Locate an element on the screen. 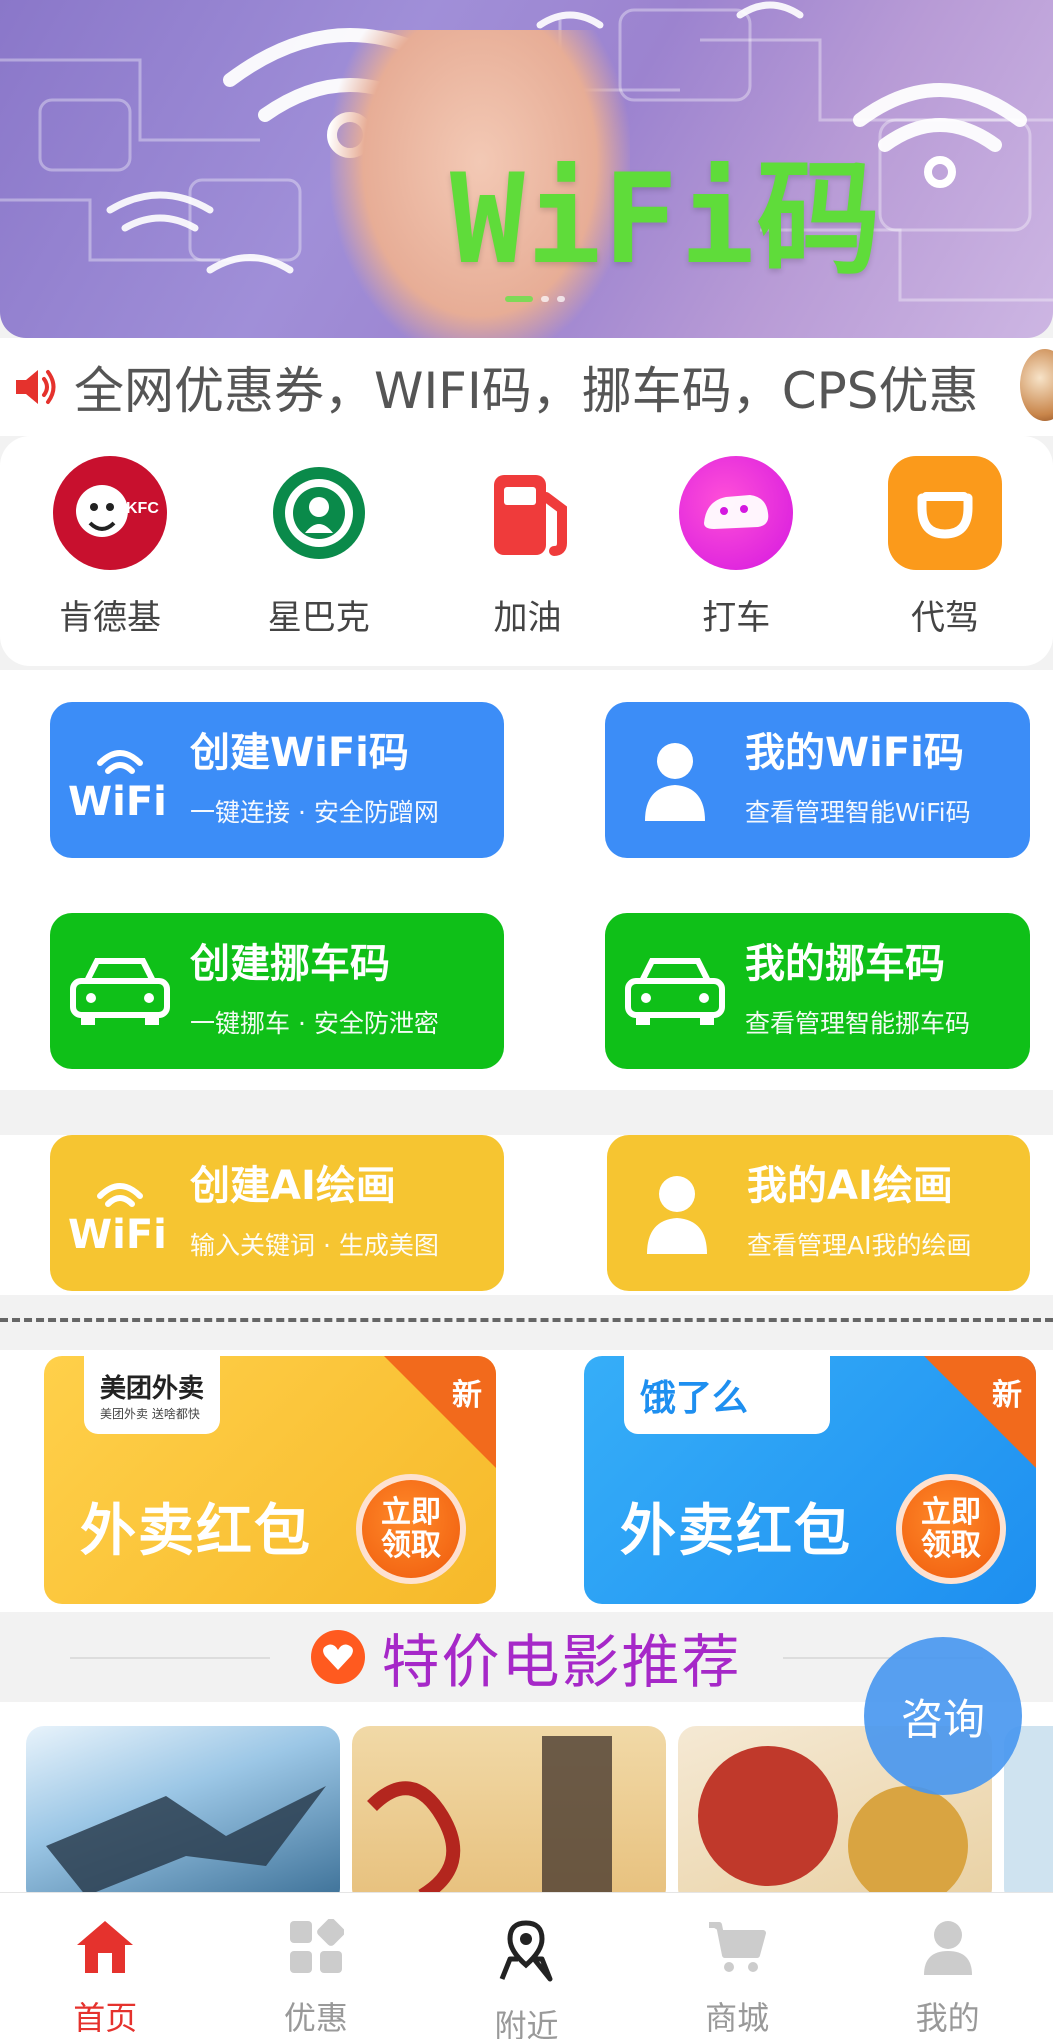 The image size is (1053, 2039). meituan-logo: 美团外卖 美团外卖 送啥都快 is located at coordinates (152, 1395).